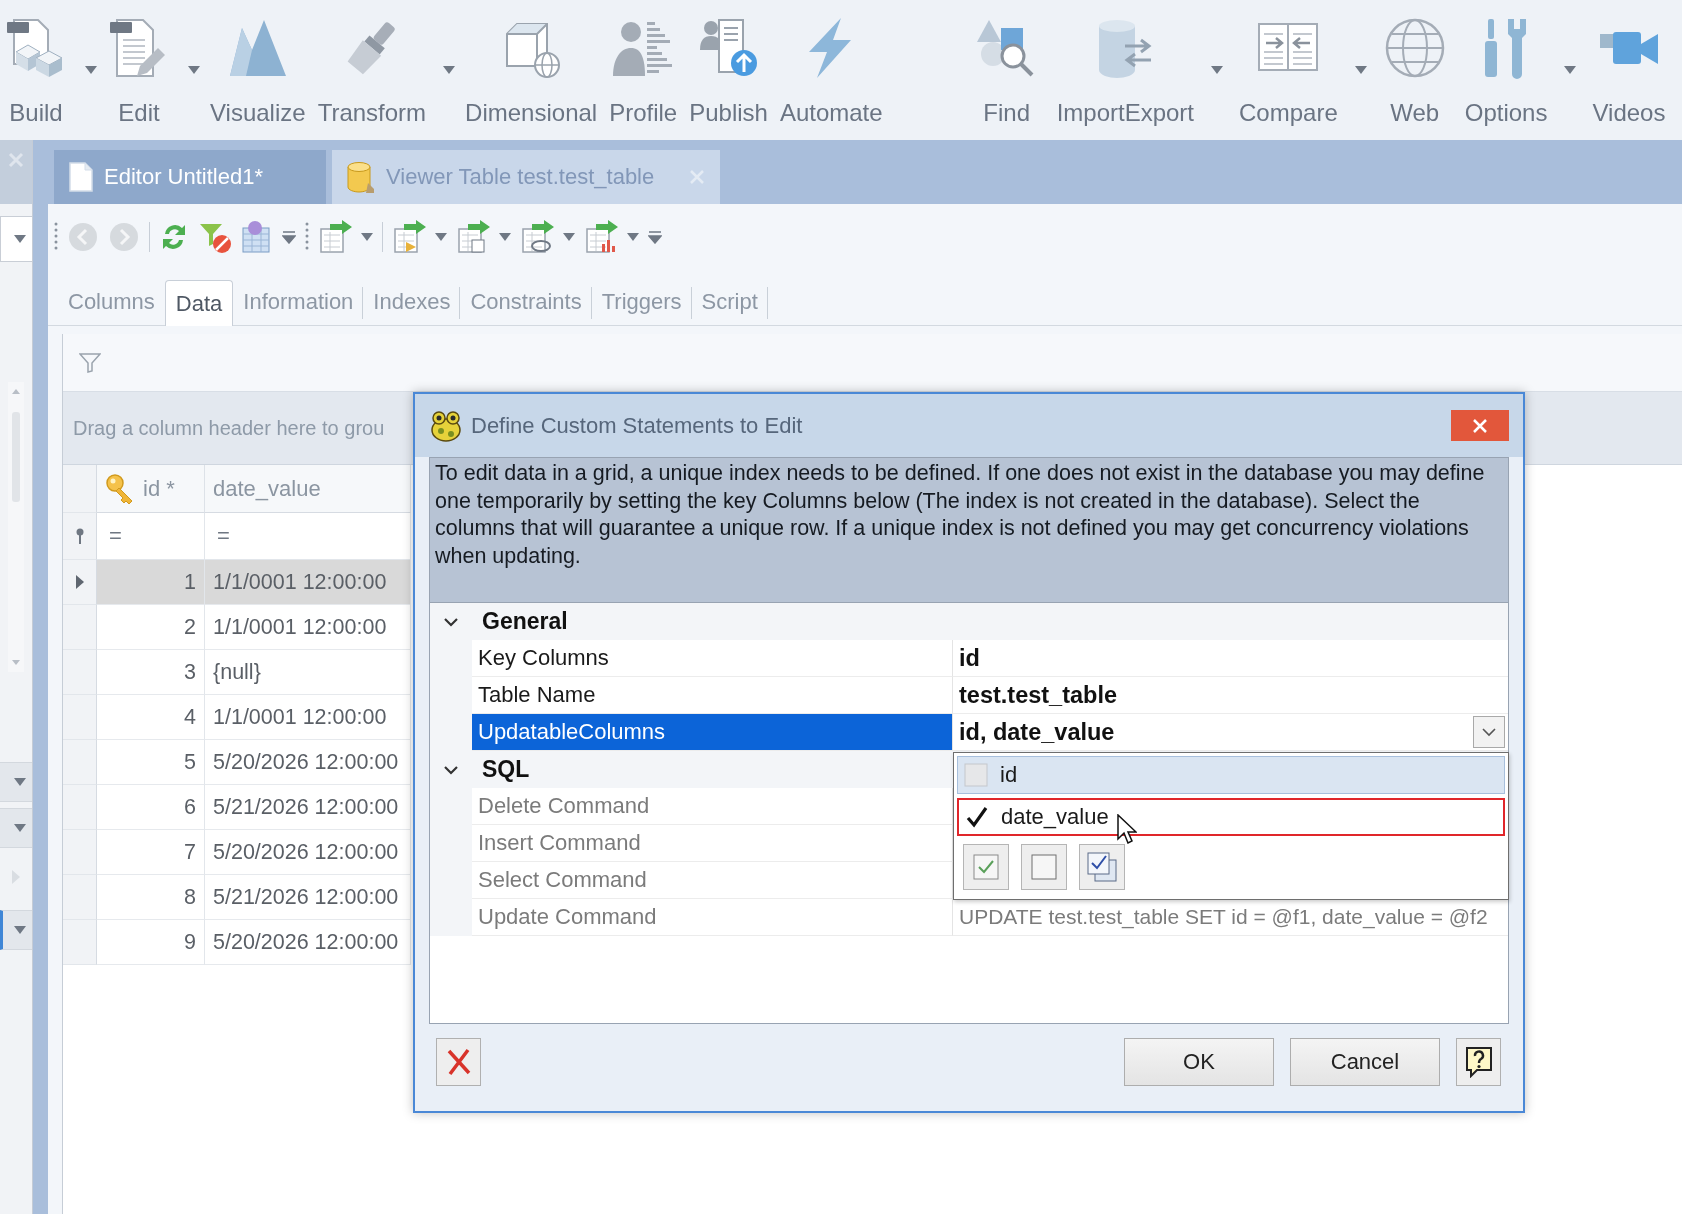 The image size is (1682, 1214). Describe the element at coordinates (111, 302) in the screenshot. I see `tab: Columns` at that location.